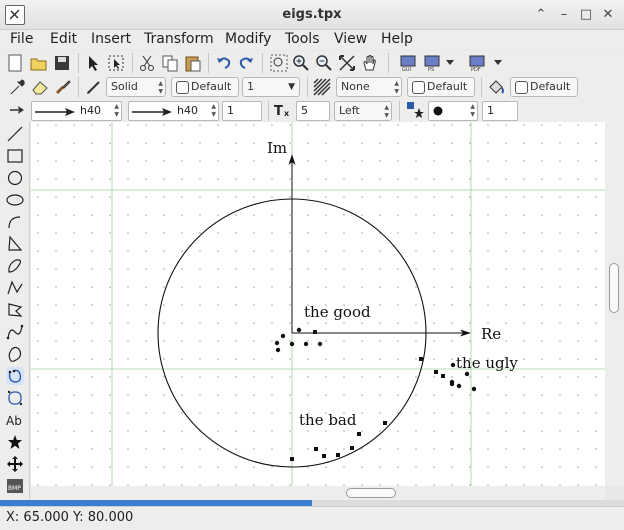  I want to click on minimize-icon: –, so click(564, 15).